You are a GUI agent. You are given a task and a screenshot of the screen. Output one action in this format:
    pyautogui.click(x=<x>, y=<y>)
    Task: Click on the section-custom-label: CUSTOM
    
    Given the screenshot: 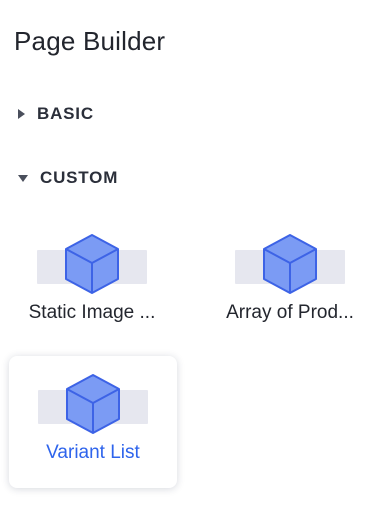 What is the action you would take?
    pyautogui.click(x=79, y=177)
    